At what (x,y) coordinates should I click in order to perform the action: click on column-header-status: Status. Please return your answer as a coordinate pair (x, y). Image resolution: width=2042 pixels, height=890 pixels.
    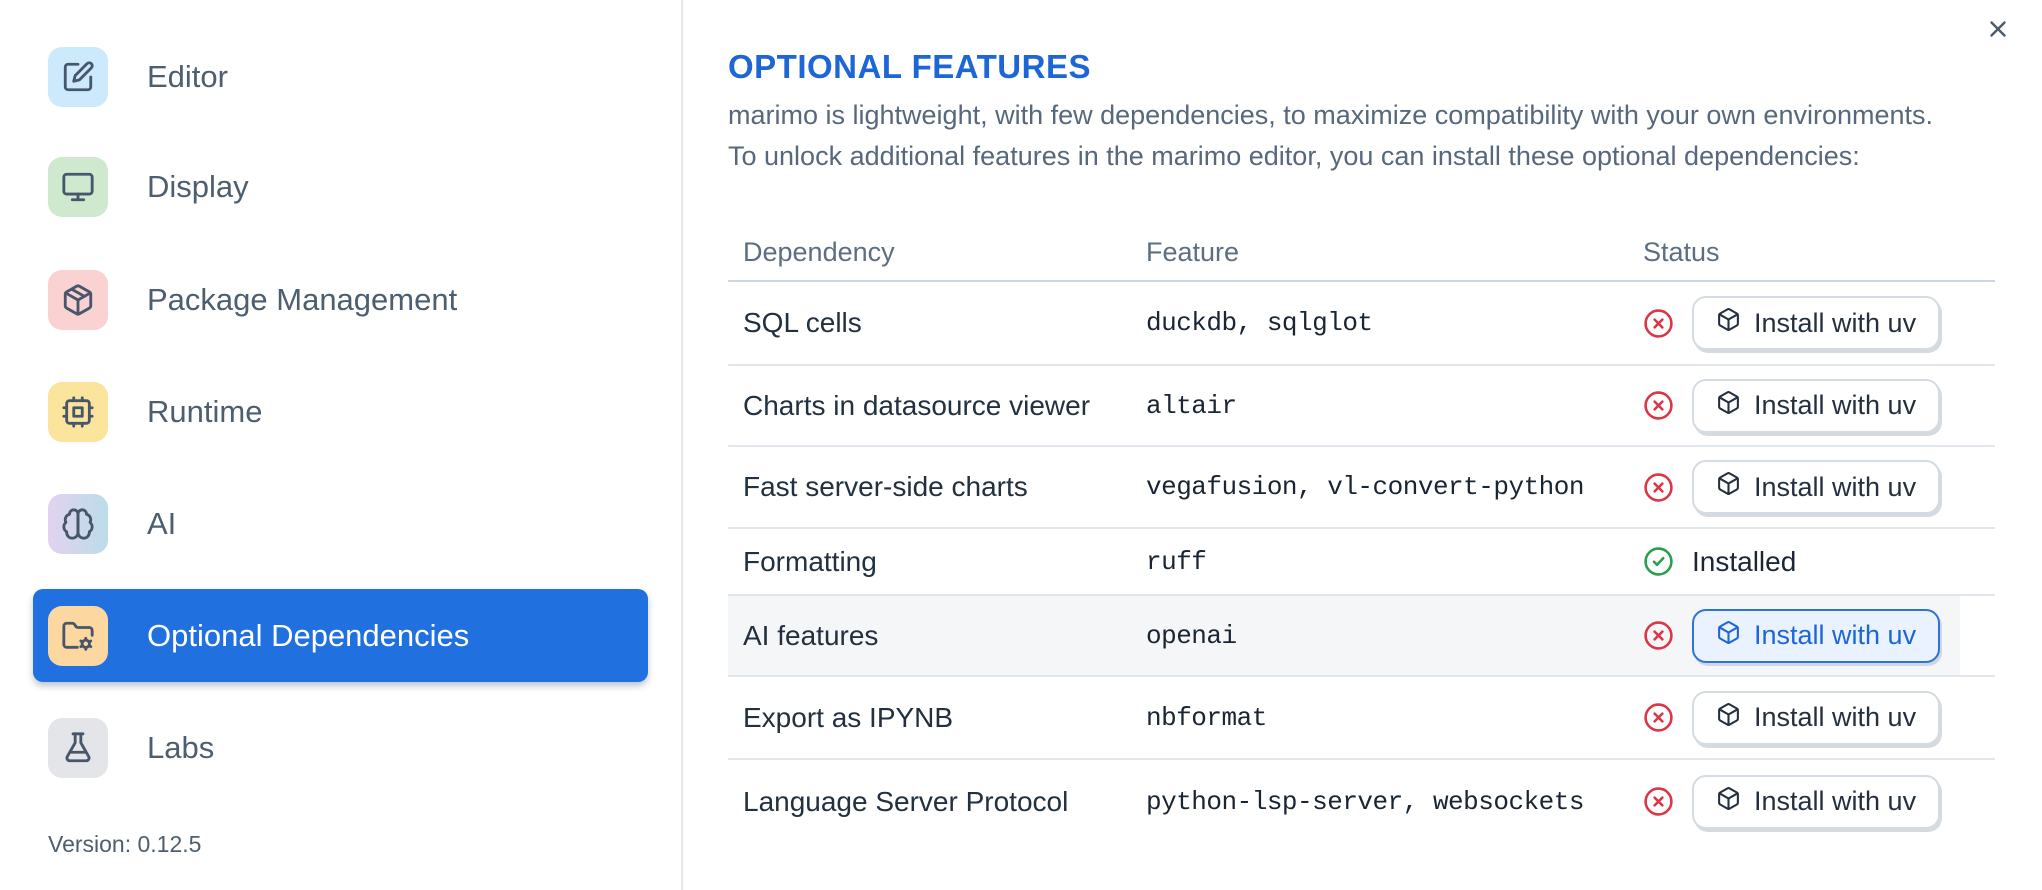
    Looking at the image, I should click on (1681, 252).